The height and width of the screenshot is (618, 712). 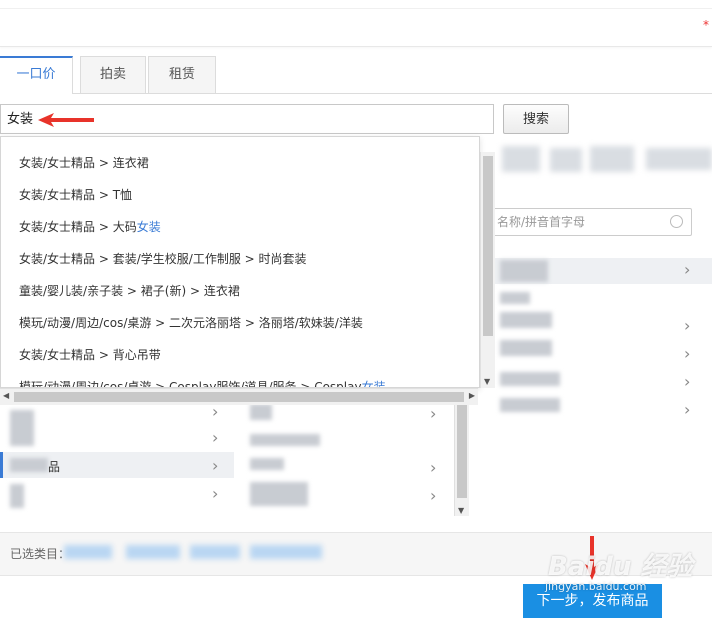 I want to click on category-item-label: 品, so click(x=54, y=467).